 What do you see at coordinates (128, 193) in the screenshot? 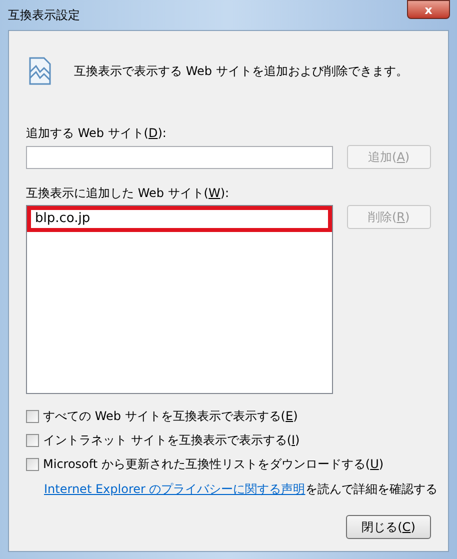
I see `list-label: 互換表示に追加した Web サイト(W):` at bounding box center [128, 193].